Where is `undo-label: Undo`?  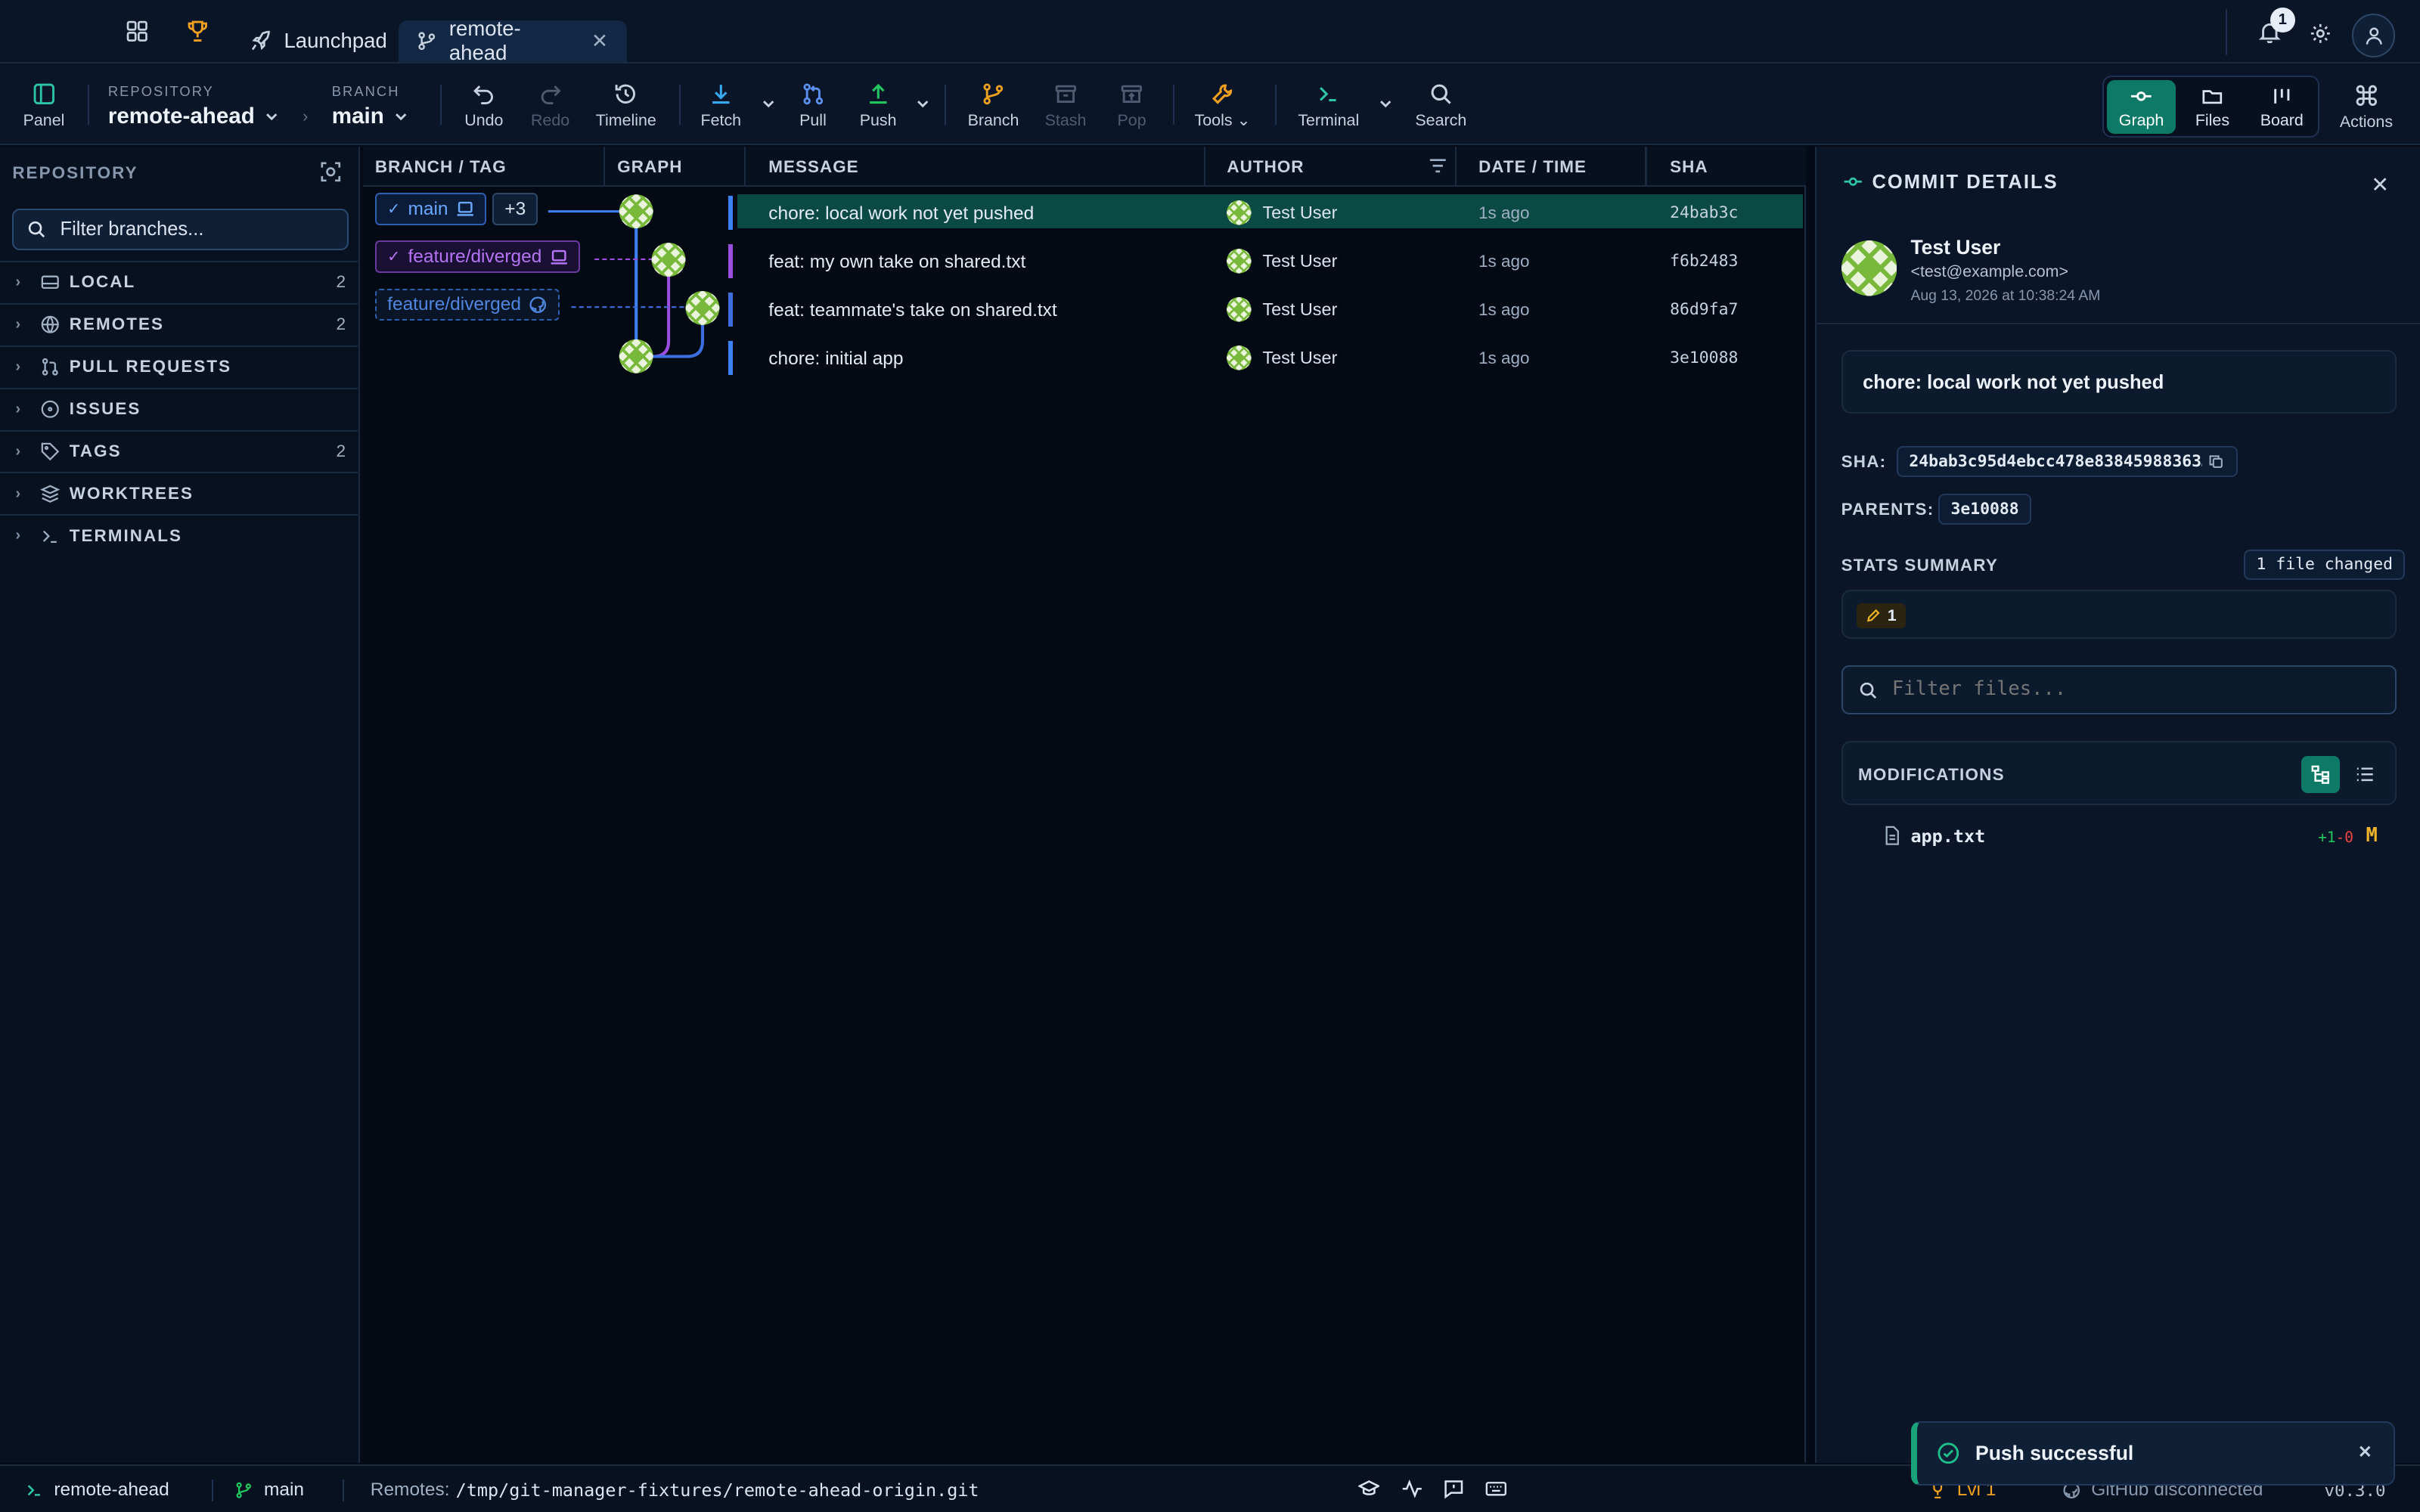
undo-label: Undo is located at coordinates (484, 119).